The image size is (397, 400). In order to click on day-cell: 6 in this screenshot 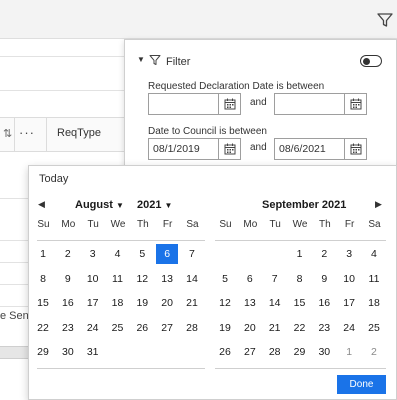, I will do `click(250, 279)`.